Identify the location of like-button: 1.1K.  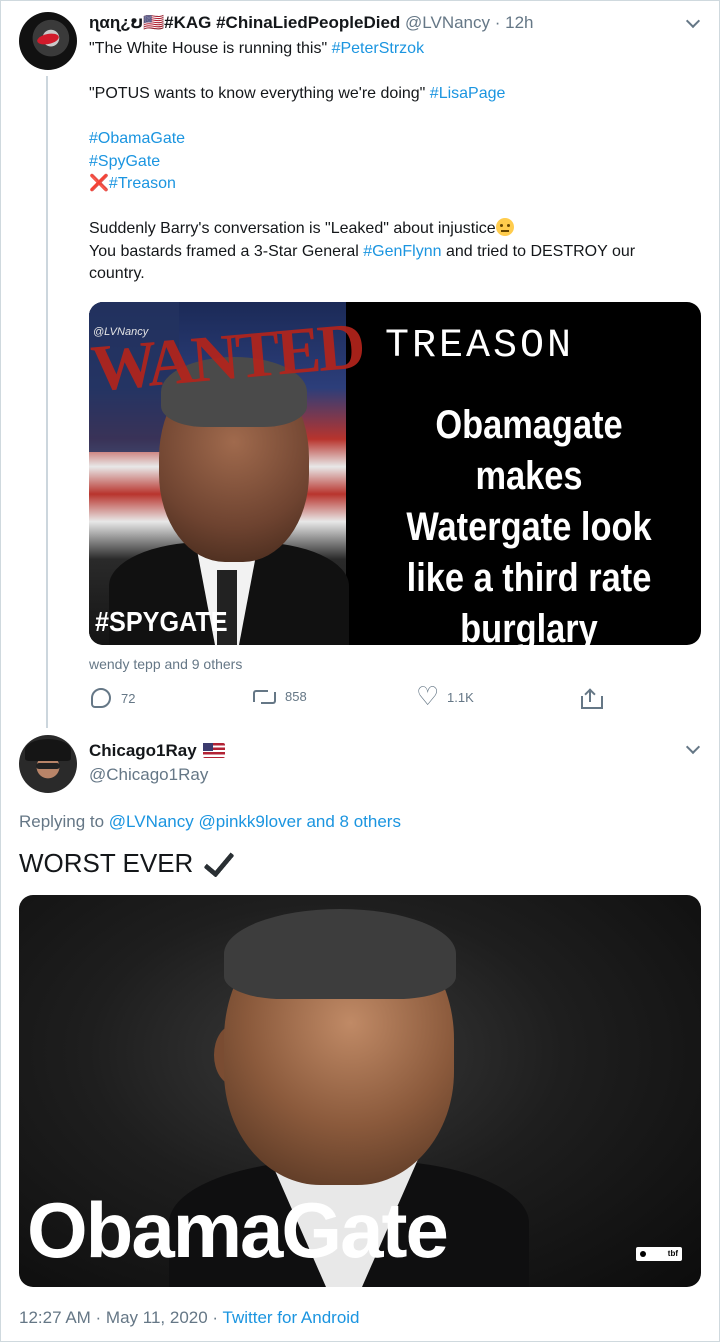
(445, 697).